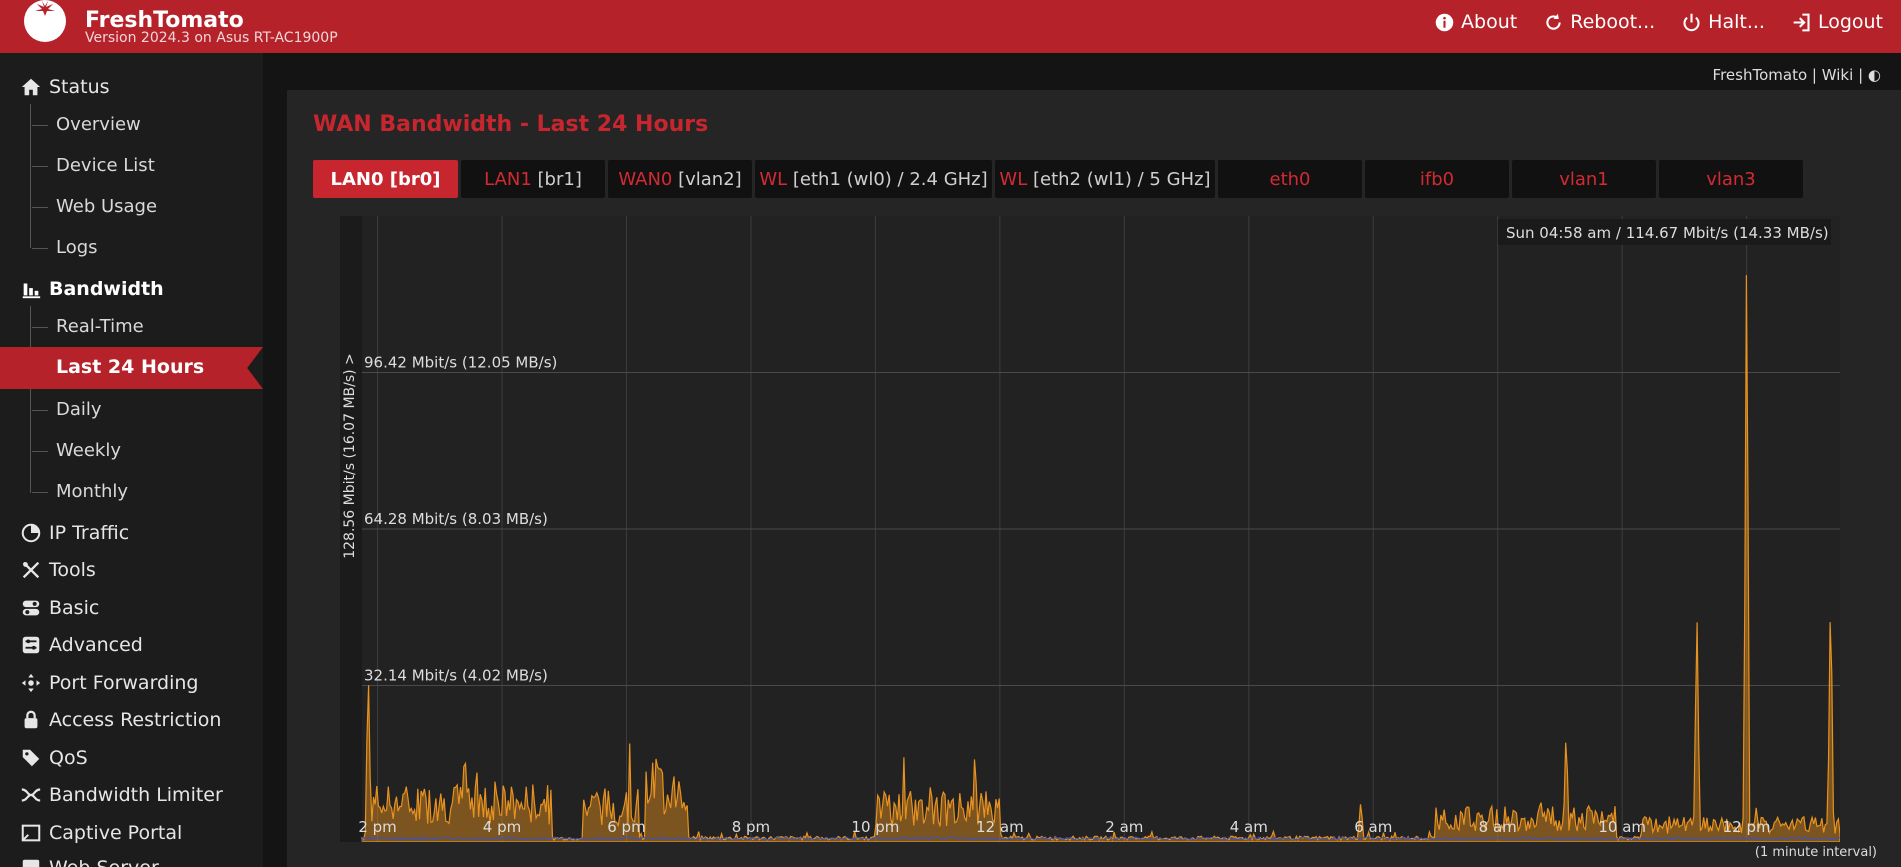 This screenshot has height=867, width=1901. I want to click on sidebar-label-web-server: Web Server, so click(104, 862).